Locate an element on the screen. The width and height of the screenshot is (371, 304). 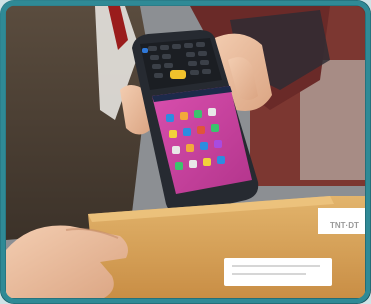
parcel-tag-text: TNT·DT is located at coordinates (344, 225).